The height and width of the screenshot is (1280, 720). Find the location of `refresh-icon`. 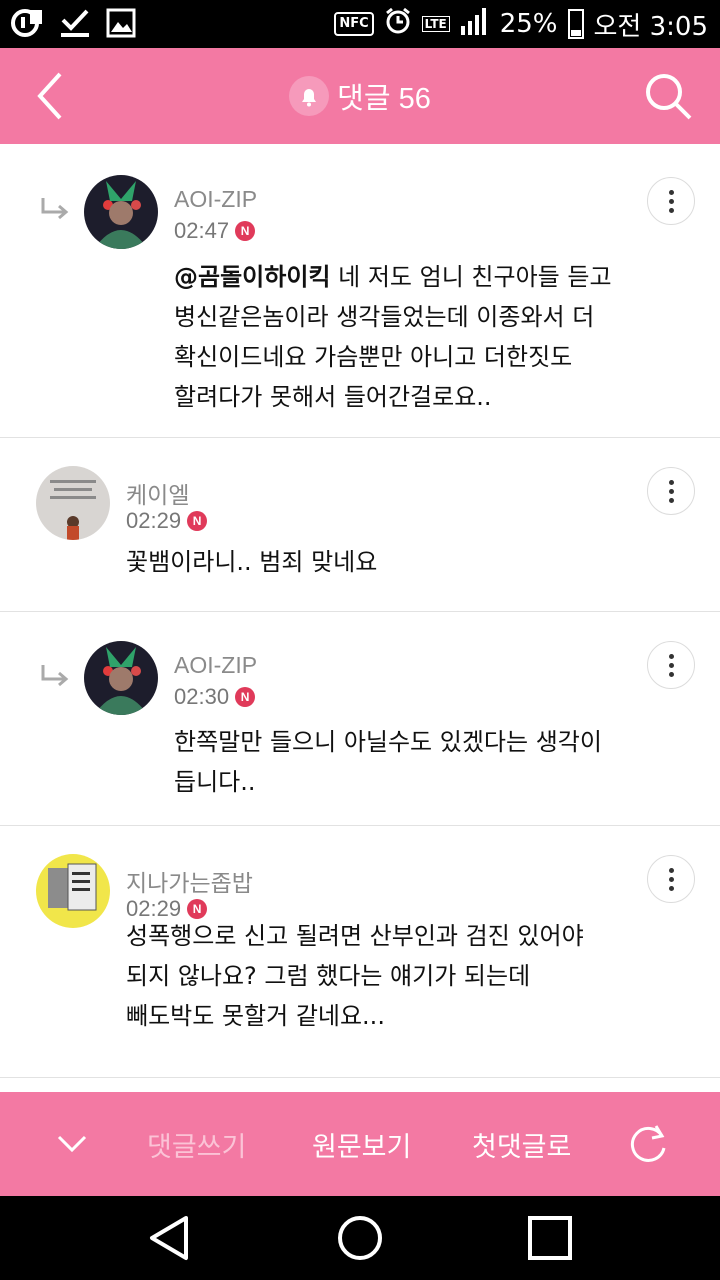

refresh-icon is located at coordinates (648, 1143).